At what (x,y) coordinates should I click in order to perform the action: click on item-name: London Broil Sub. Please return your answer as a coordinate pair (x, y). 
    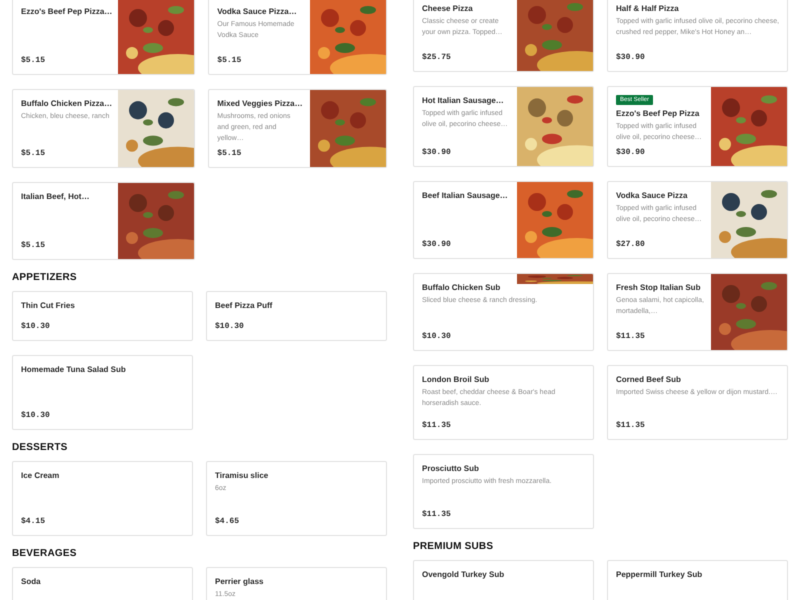
    Looking at the image, I should click on (456, 379).